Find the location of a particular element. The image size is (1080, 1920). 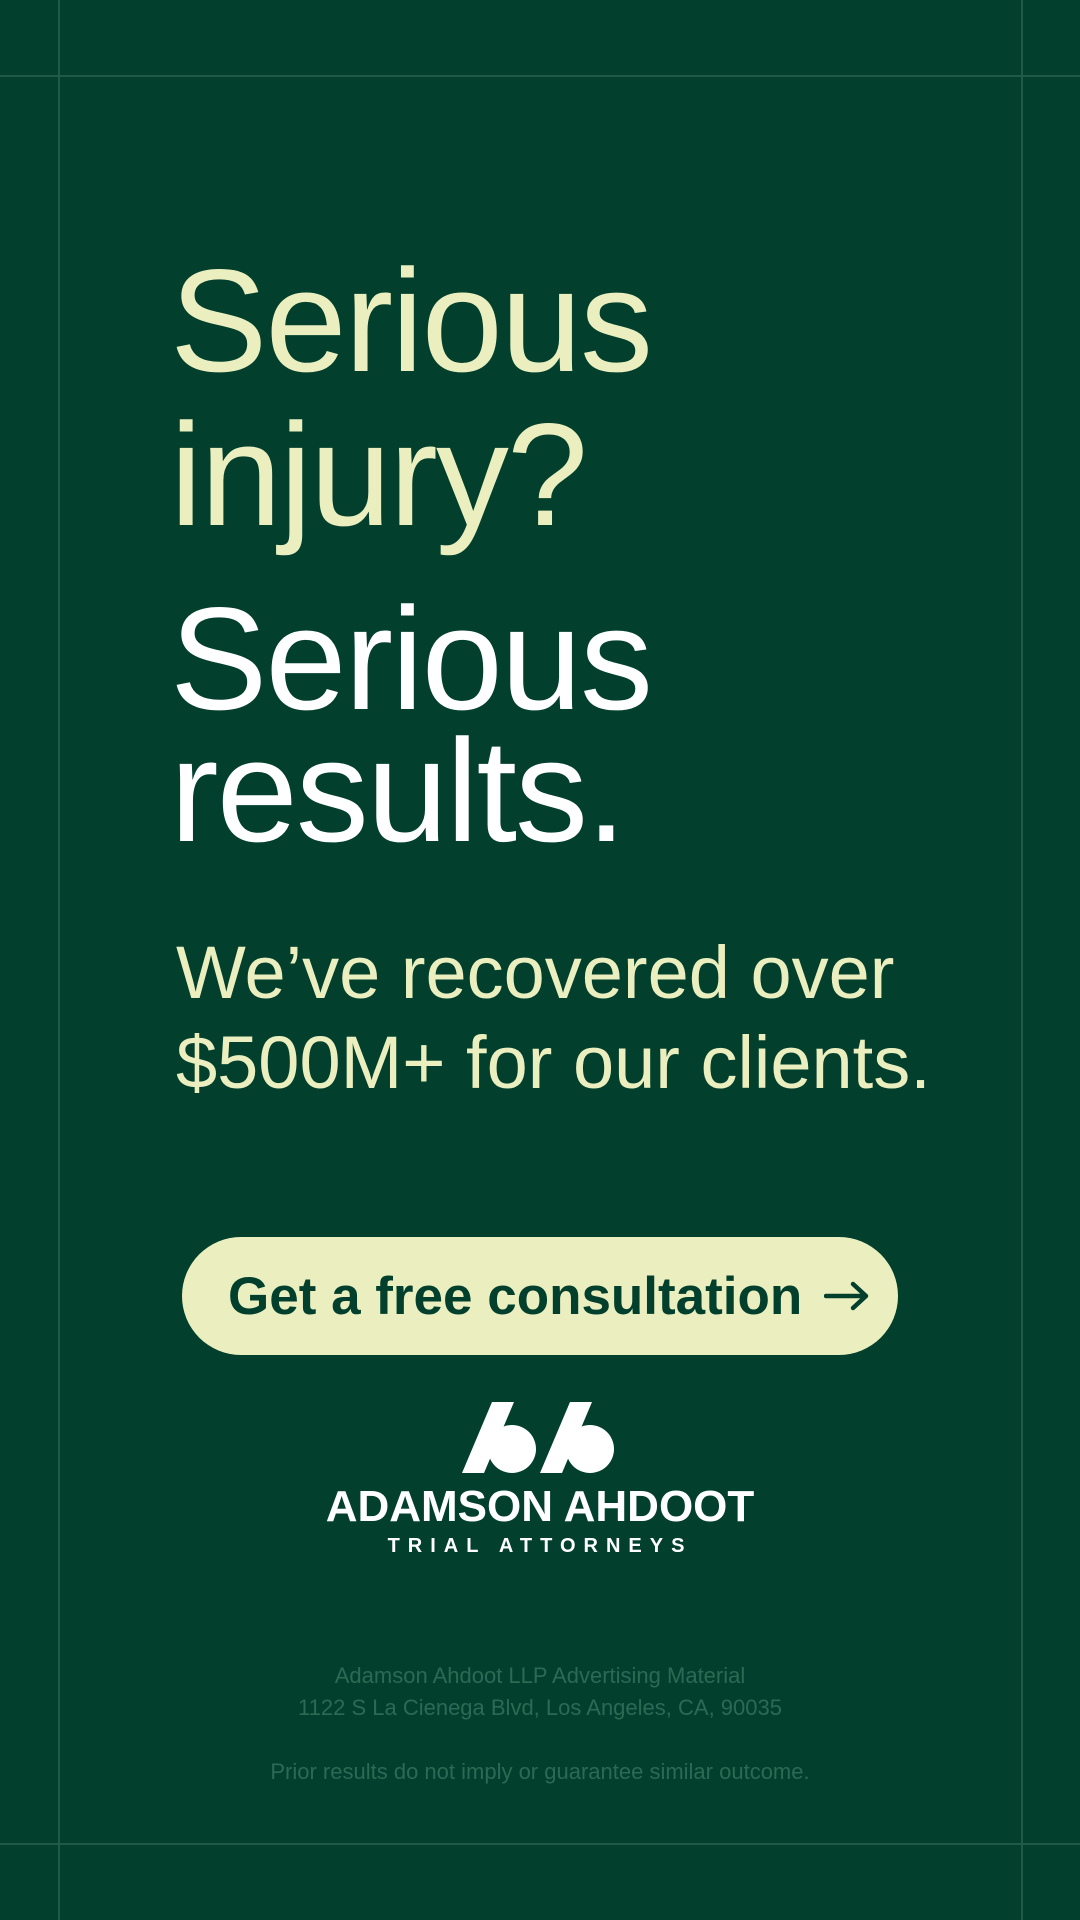

headline: Serious injury? Serious results. is located at coordinates (411, 555).